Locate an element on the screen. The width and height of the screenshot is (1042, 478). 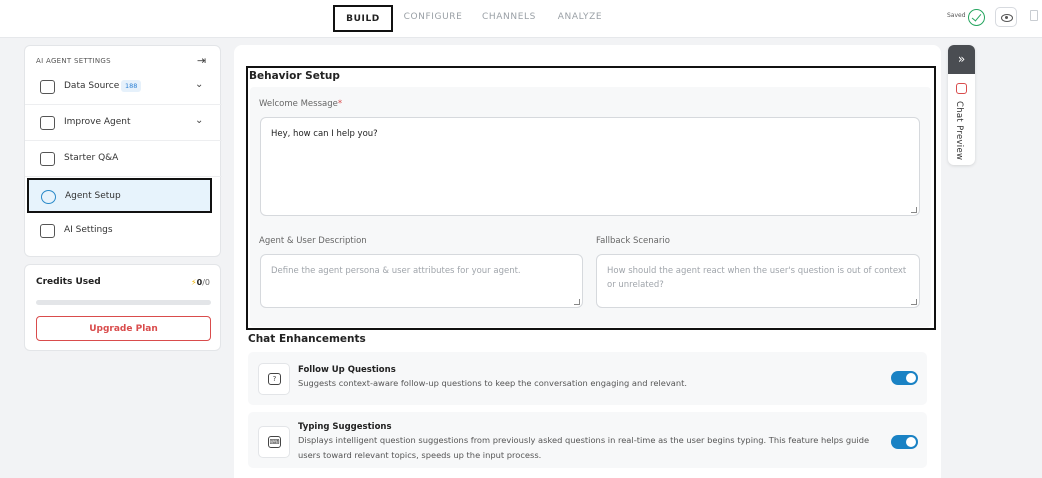
typing-suggestions-toggle is located at coordinates (904, 442).